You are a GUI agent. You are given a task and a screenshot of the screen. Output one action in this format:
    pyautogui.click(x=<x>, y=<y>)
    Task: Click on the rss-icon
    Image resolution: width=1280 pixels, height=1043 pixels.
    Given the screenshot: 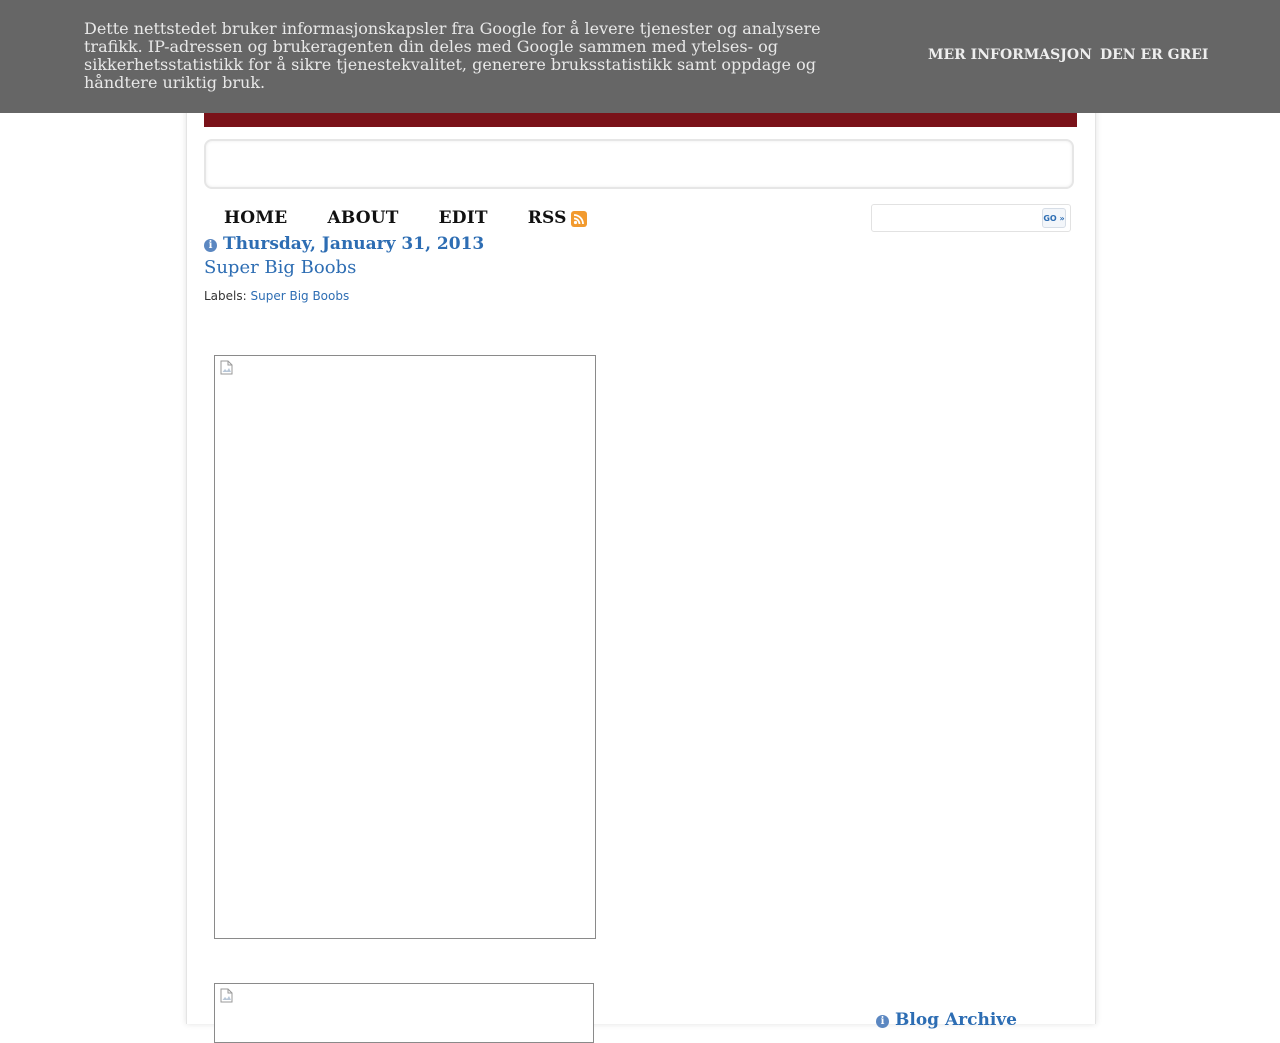 What is the action you would take?
    pyautogui.click(x=578, y=218)
    